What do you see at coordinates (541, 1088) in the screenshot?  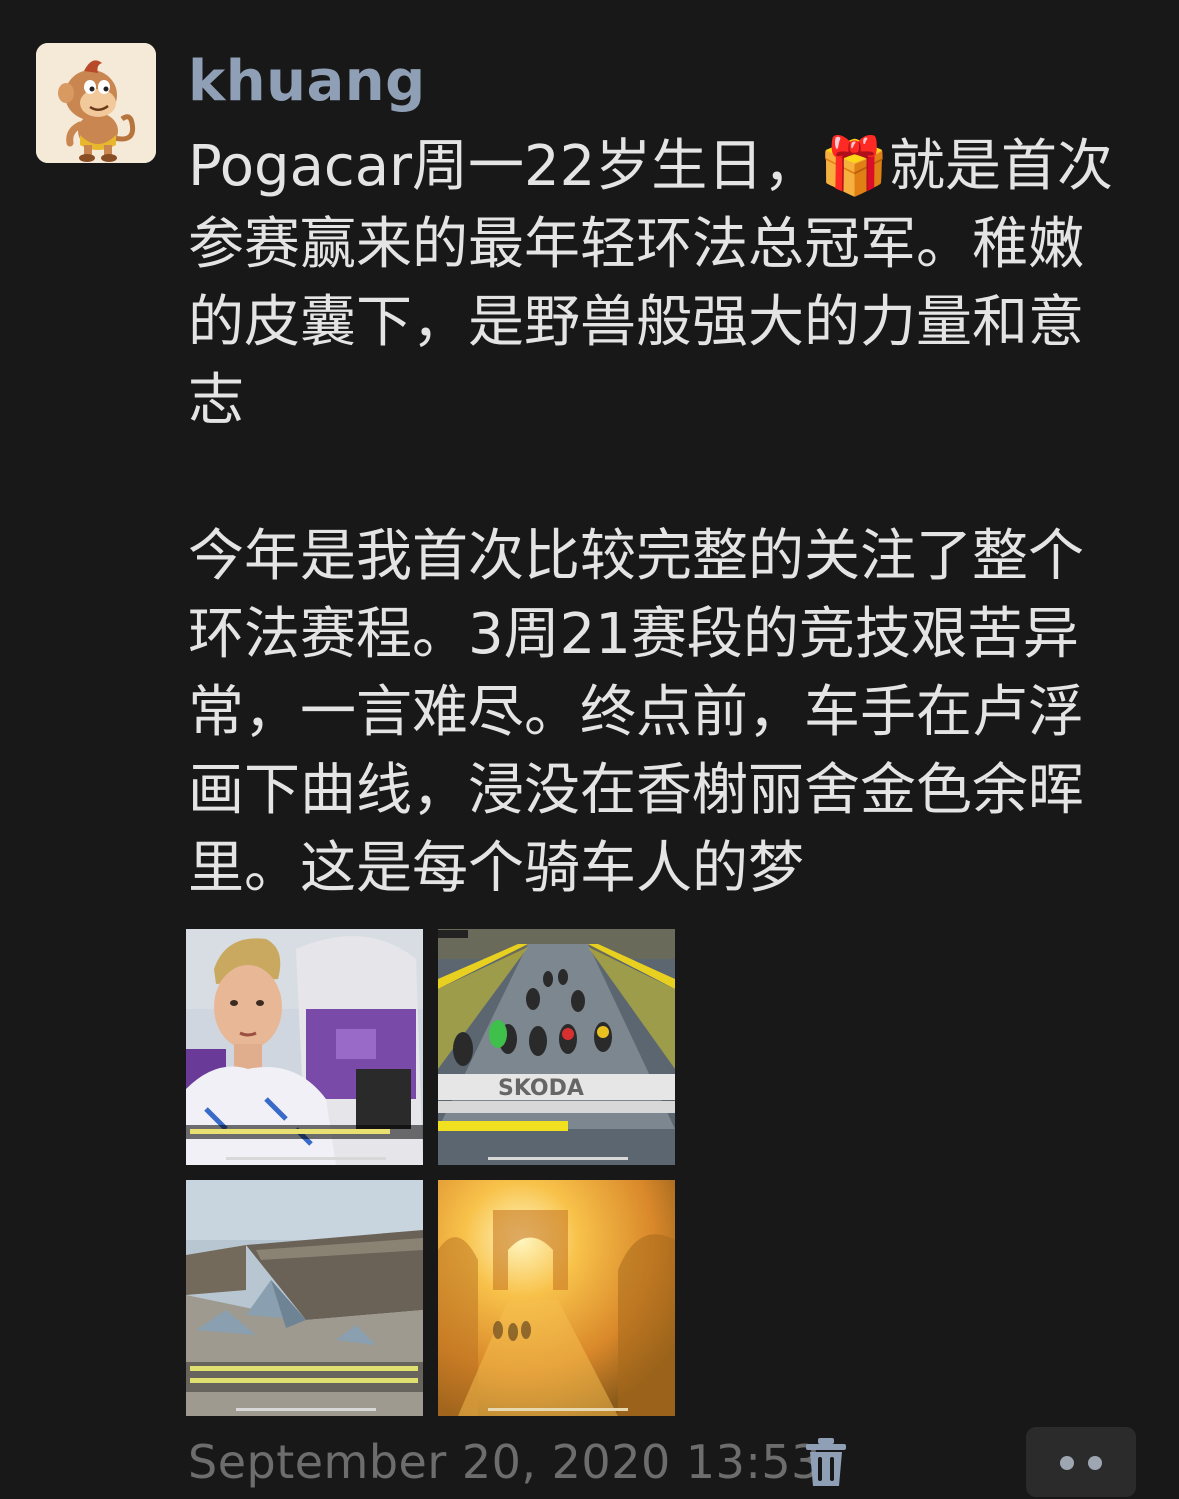 I see `svg-text: SKODA` at bounding box center [541, 1088].